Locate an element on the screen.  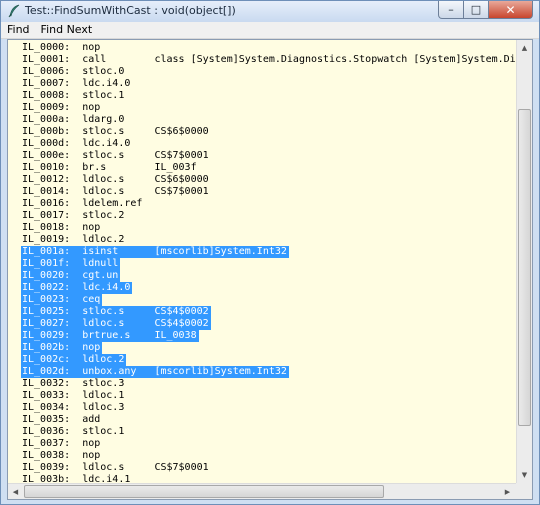
triangle-up-icon: ▲ is located at coordinates (524, 47).